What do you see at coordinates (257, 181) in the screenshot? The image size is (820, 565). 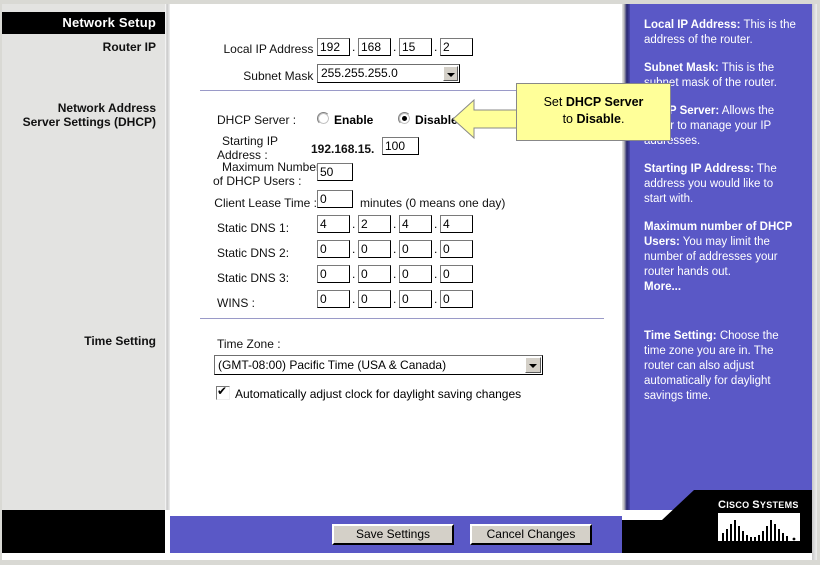 I see `max-dhcp-users-label-line2: of DHCP Users :` at bounding box center [257, 181].